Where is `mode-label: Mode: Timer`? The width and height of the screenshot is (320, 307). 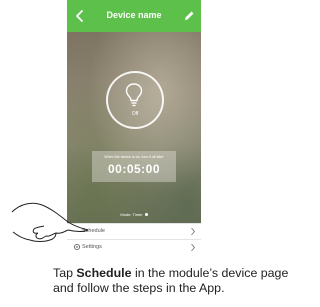
mode-label: Mode: Timer is located at coordinates (131, 214).